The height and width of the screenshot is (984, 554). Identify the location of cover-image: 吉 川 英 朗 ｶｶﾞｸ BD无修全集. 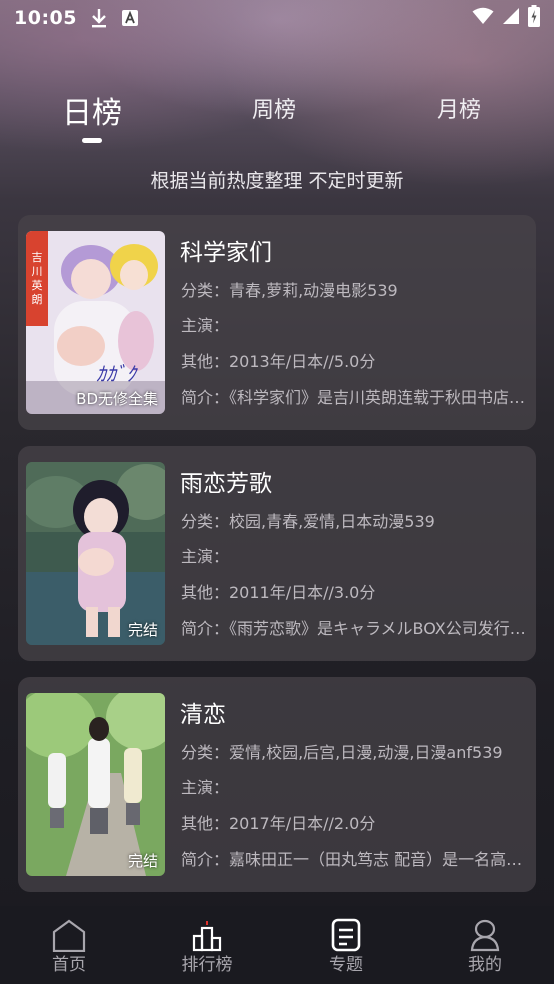
(95, 322).